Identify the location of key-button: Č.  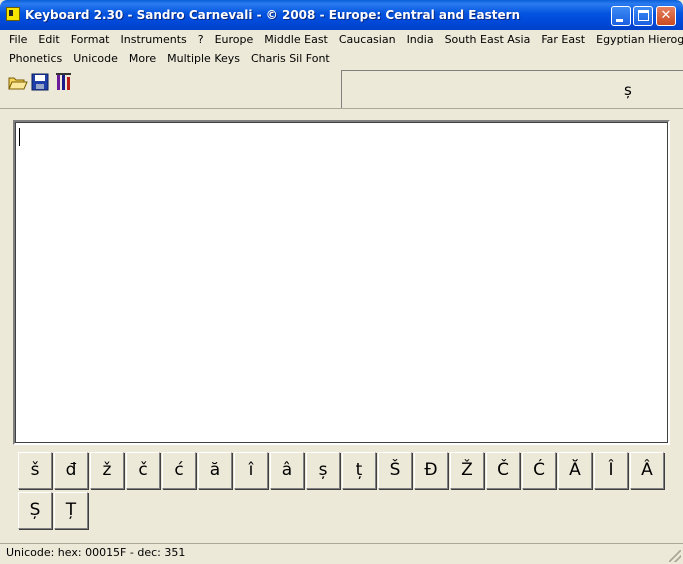
(503, 470).